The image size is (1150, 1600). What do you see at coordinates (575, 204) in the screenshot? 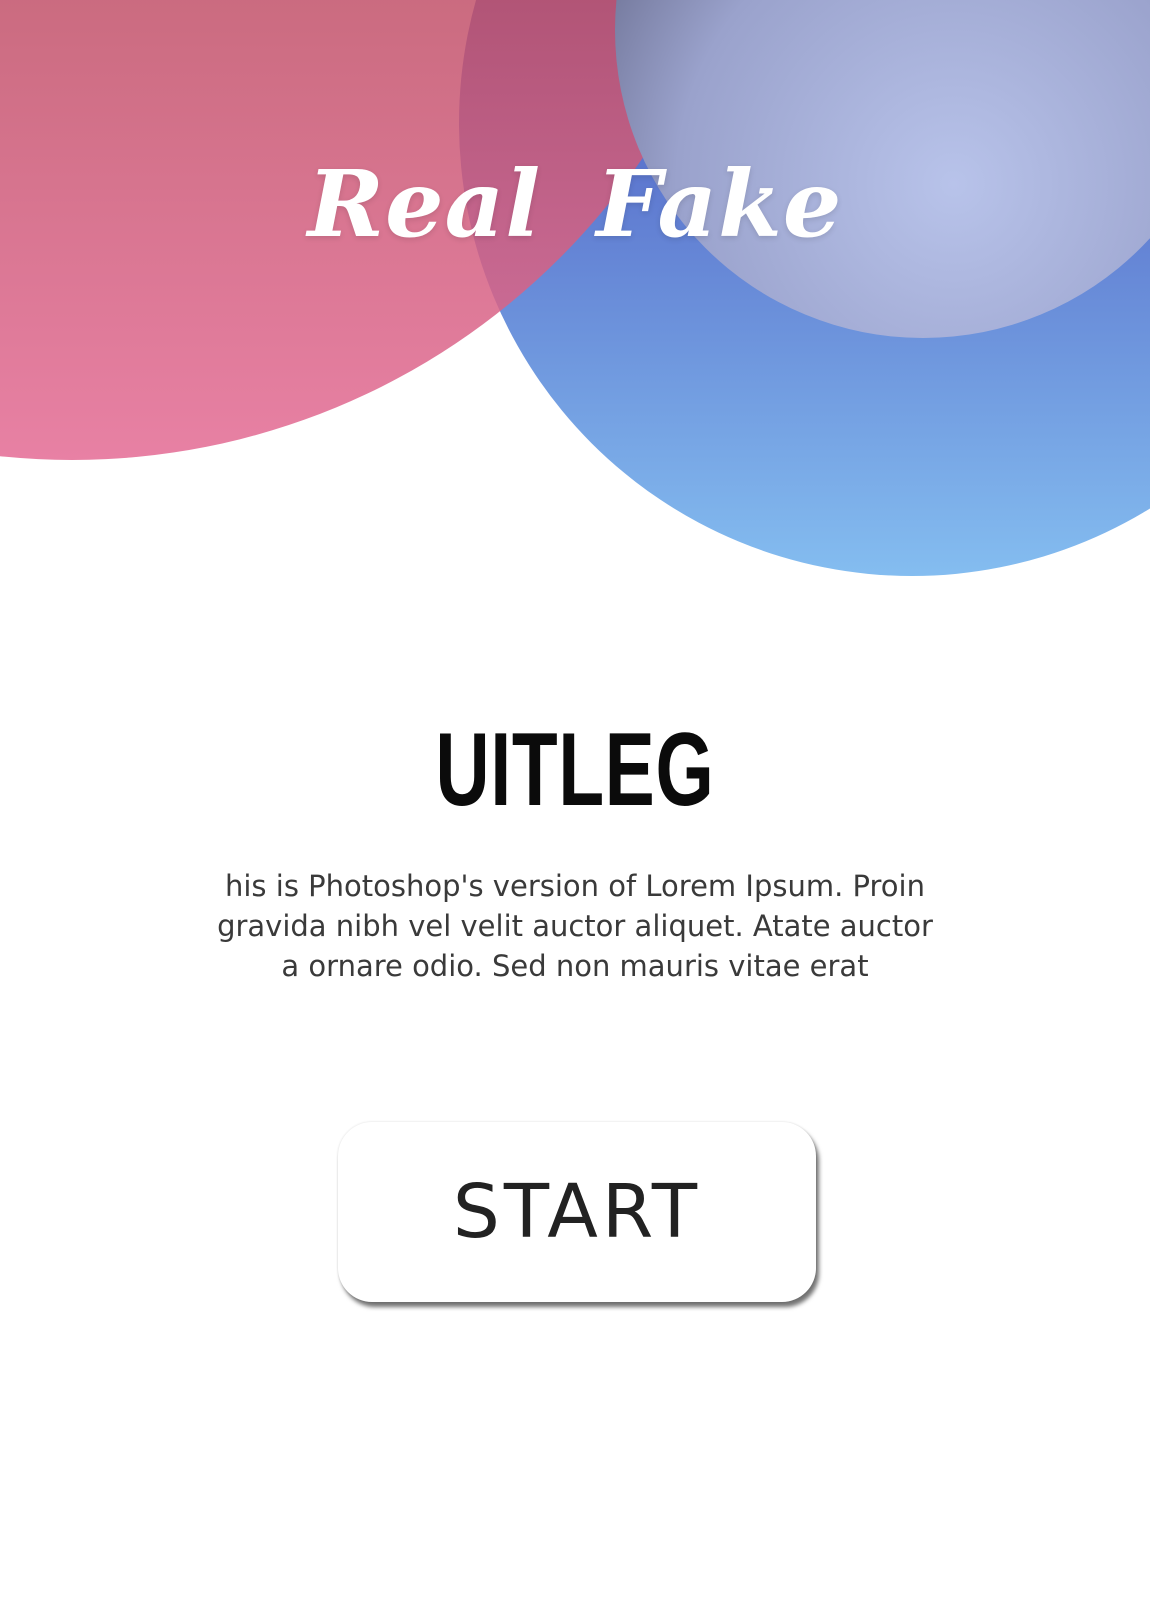
I see `app-logo: Real Fake` at bounding box center [575, 204].